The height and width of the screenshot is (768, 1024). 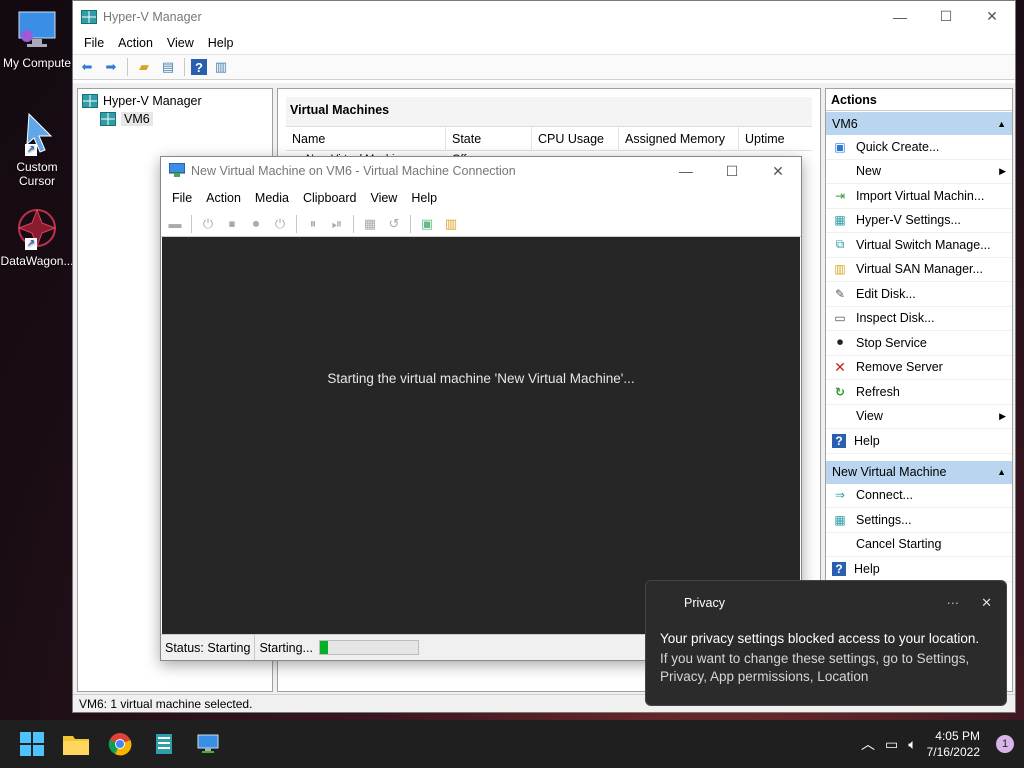 What do you see at coordinates (986, 603) in the screenshot?
I see `toast-close-icon: ✕` at bounding box center [986, 603].